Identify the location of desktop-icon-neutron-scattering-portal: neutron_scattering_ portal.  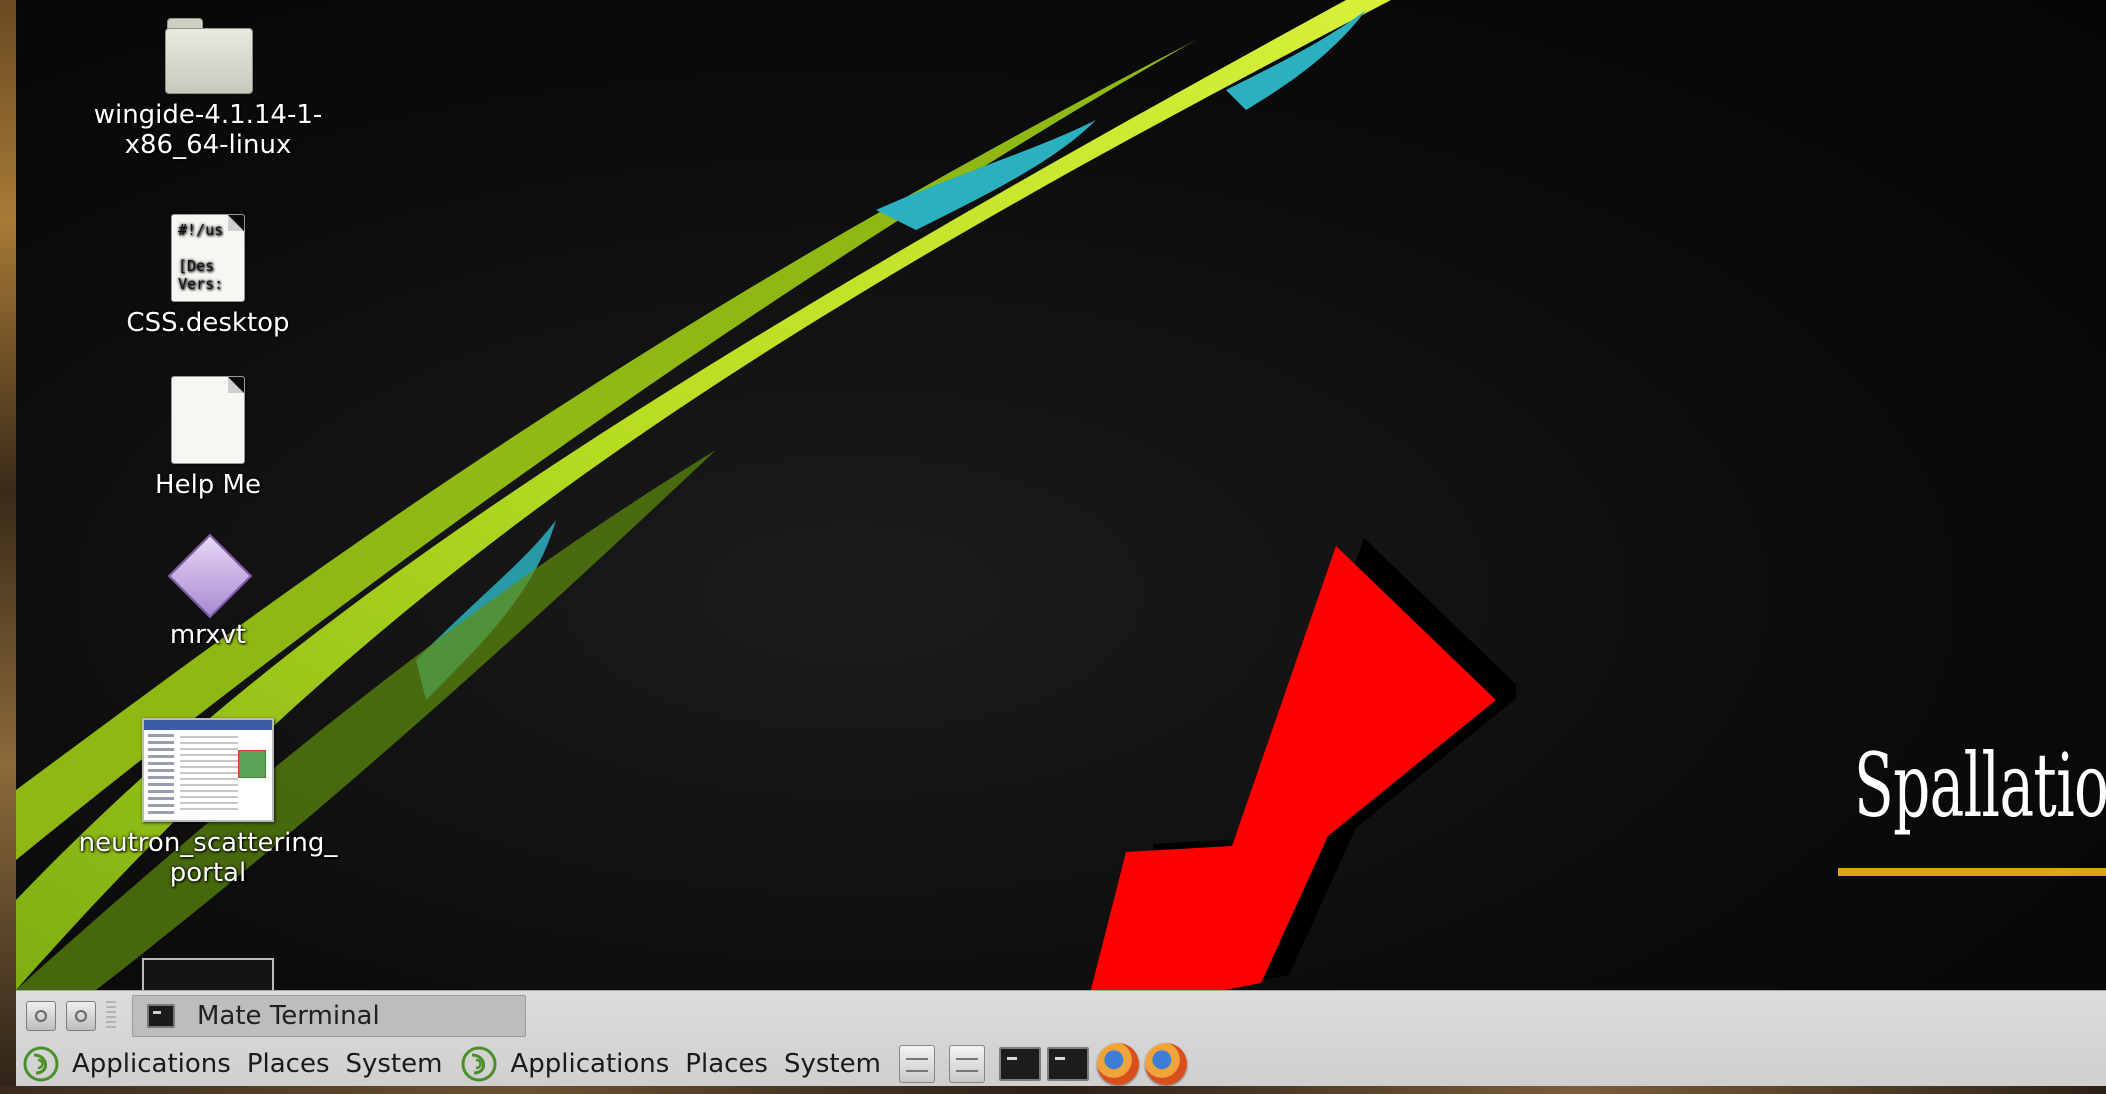
(208, 803).